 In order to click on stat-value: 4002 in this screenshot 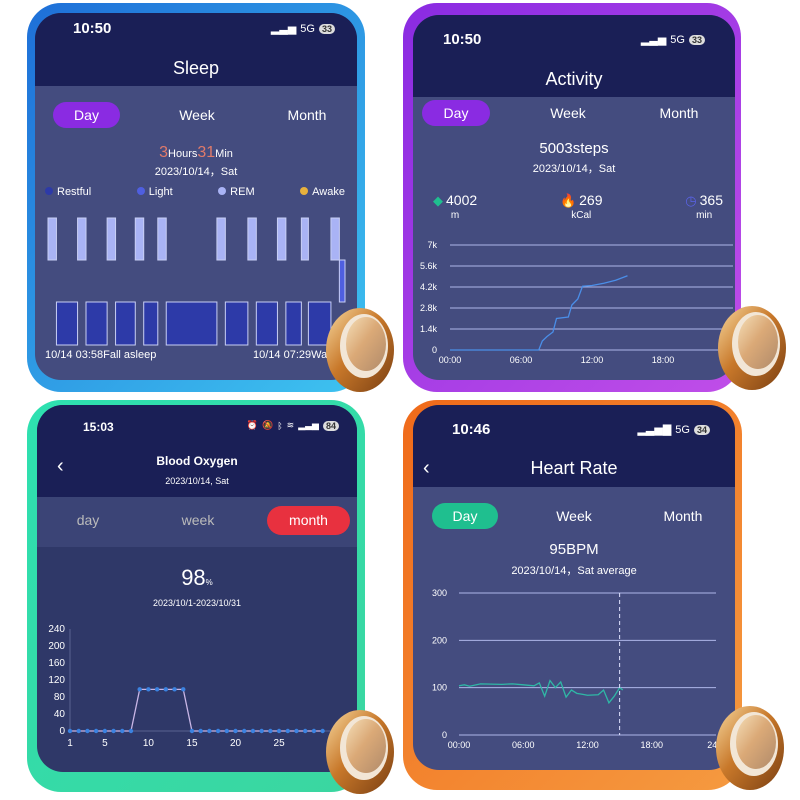, I will do `click(462, 200)`.